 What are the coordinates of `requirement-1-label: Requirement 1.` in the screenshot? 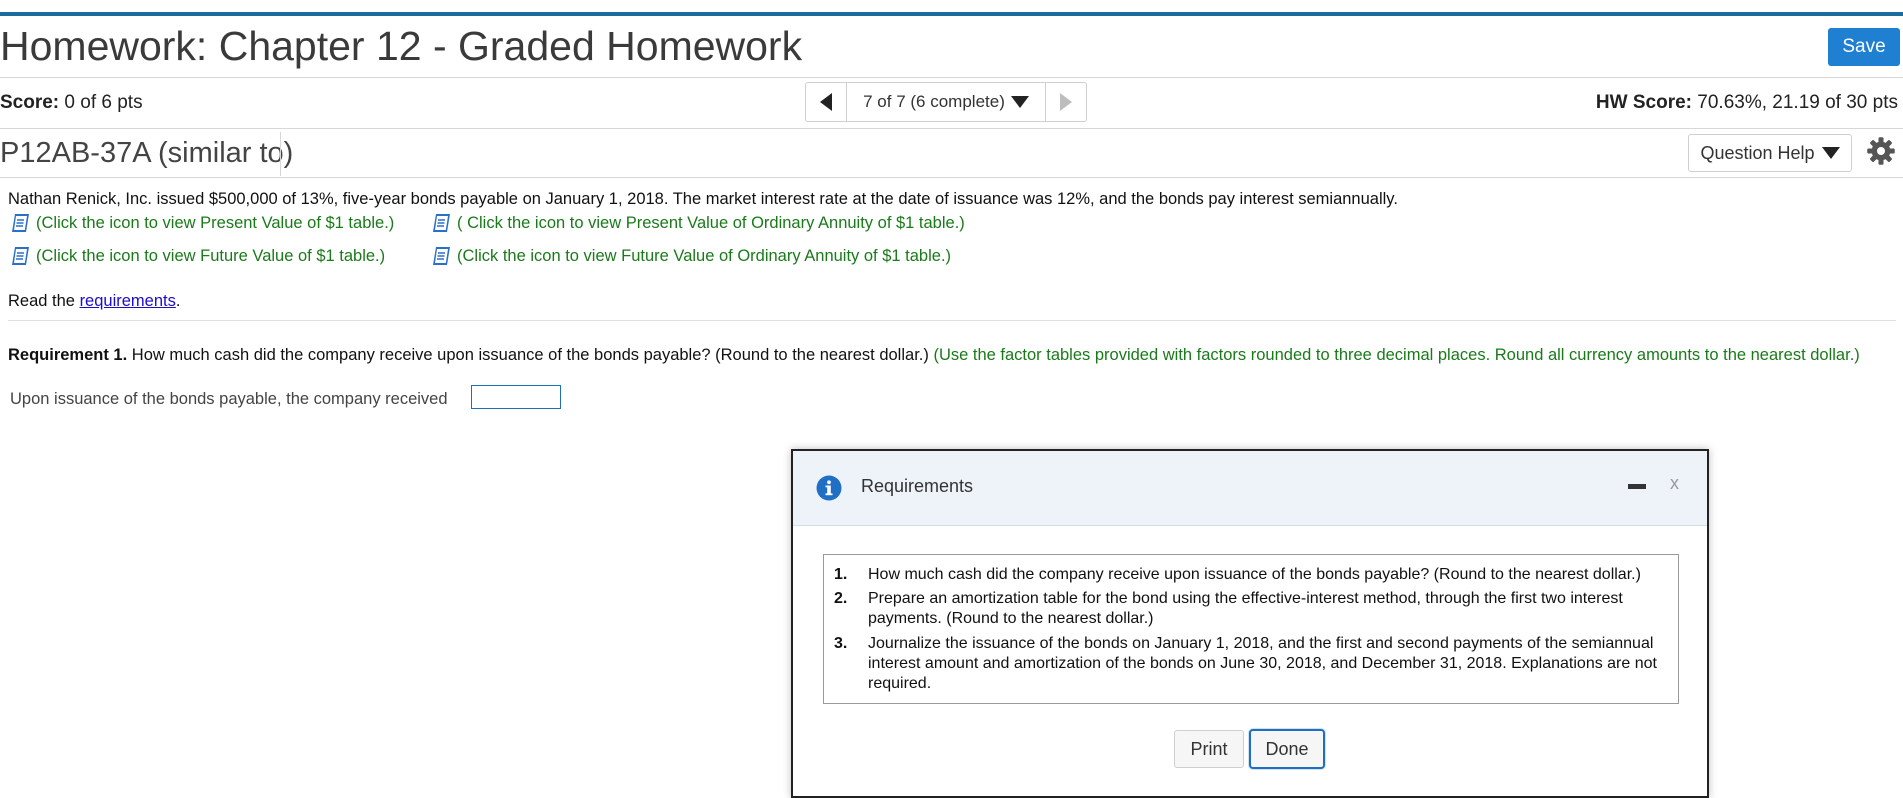 It's located at (68, 355).